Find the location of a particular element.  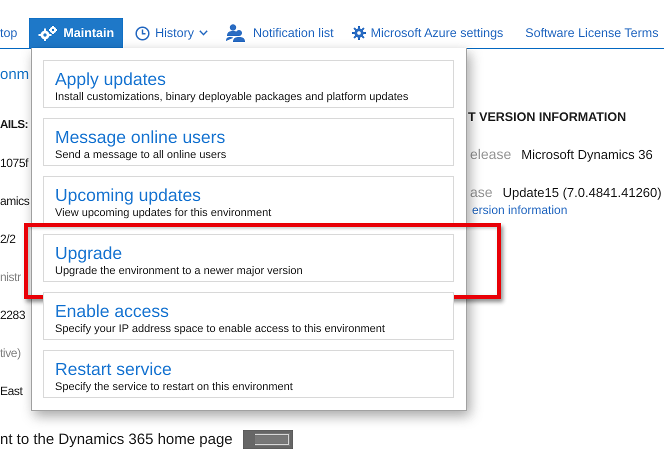

version-link: ersion information is located at coordinates (518, 210).